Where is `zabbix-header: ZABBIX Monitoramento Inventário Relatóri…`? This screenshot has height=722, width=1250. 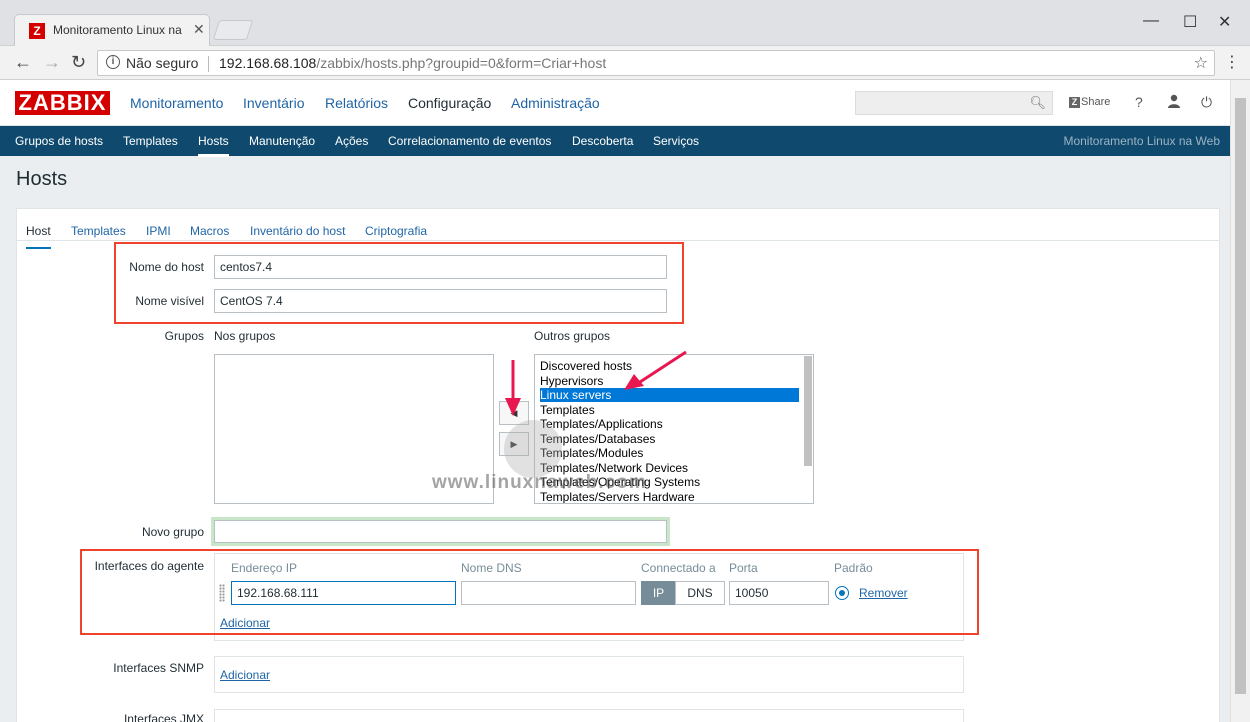 zabbix-header: ZABBIX Monitoramento Inventário Relatóri… is located at coordinates (615, 103).